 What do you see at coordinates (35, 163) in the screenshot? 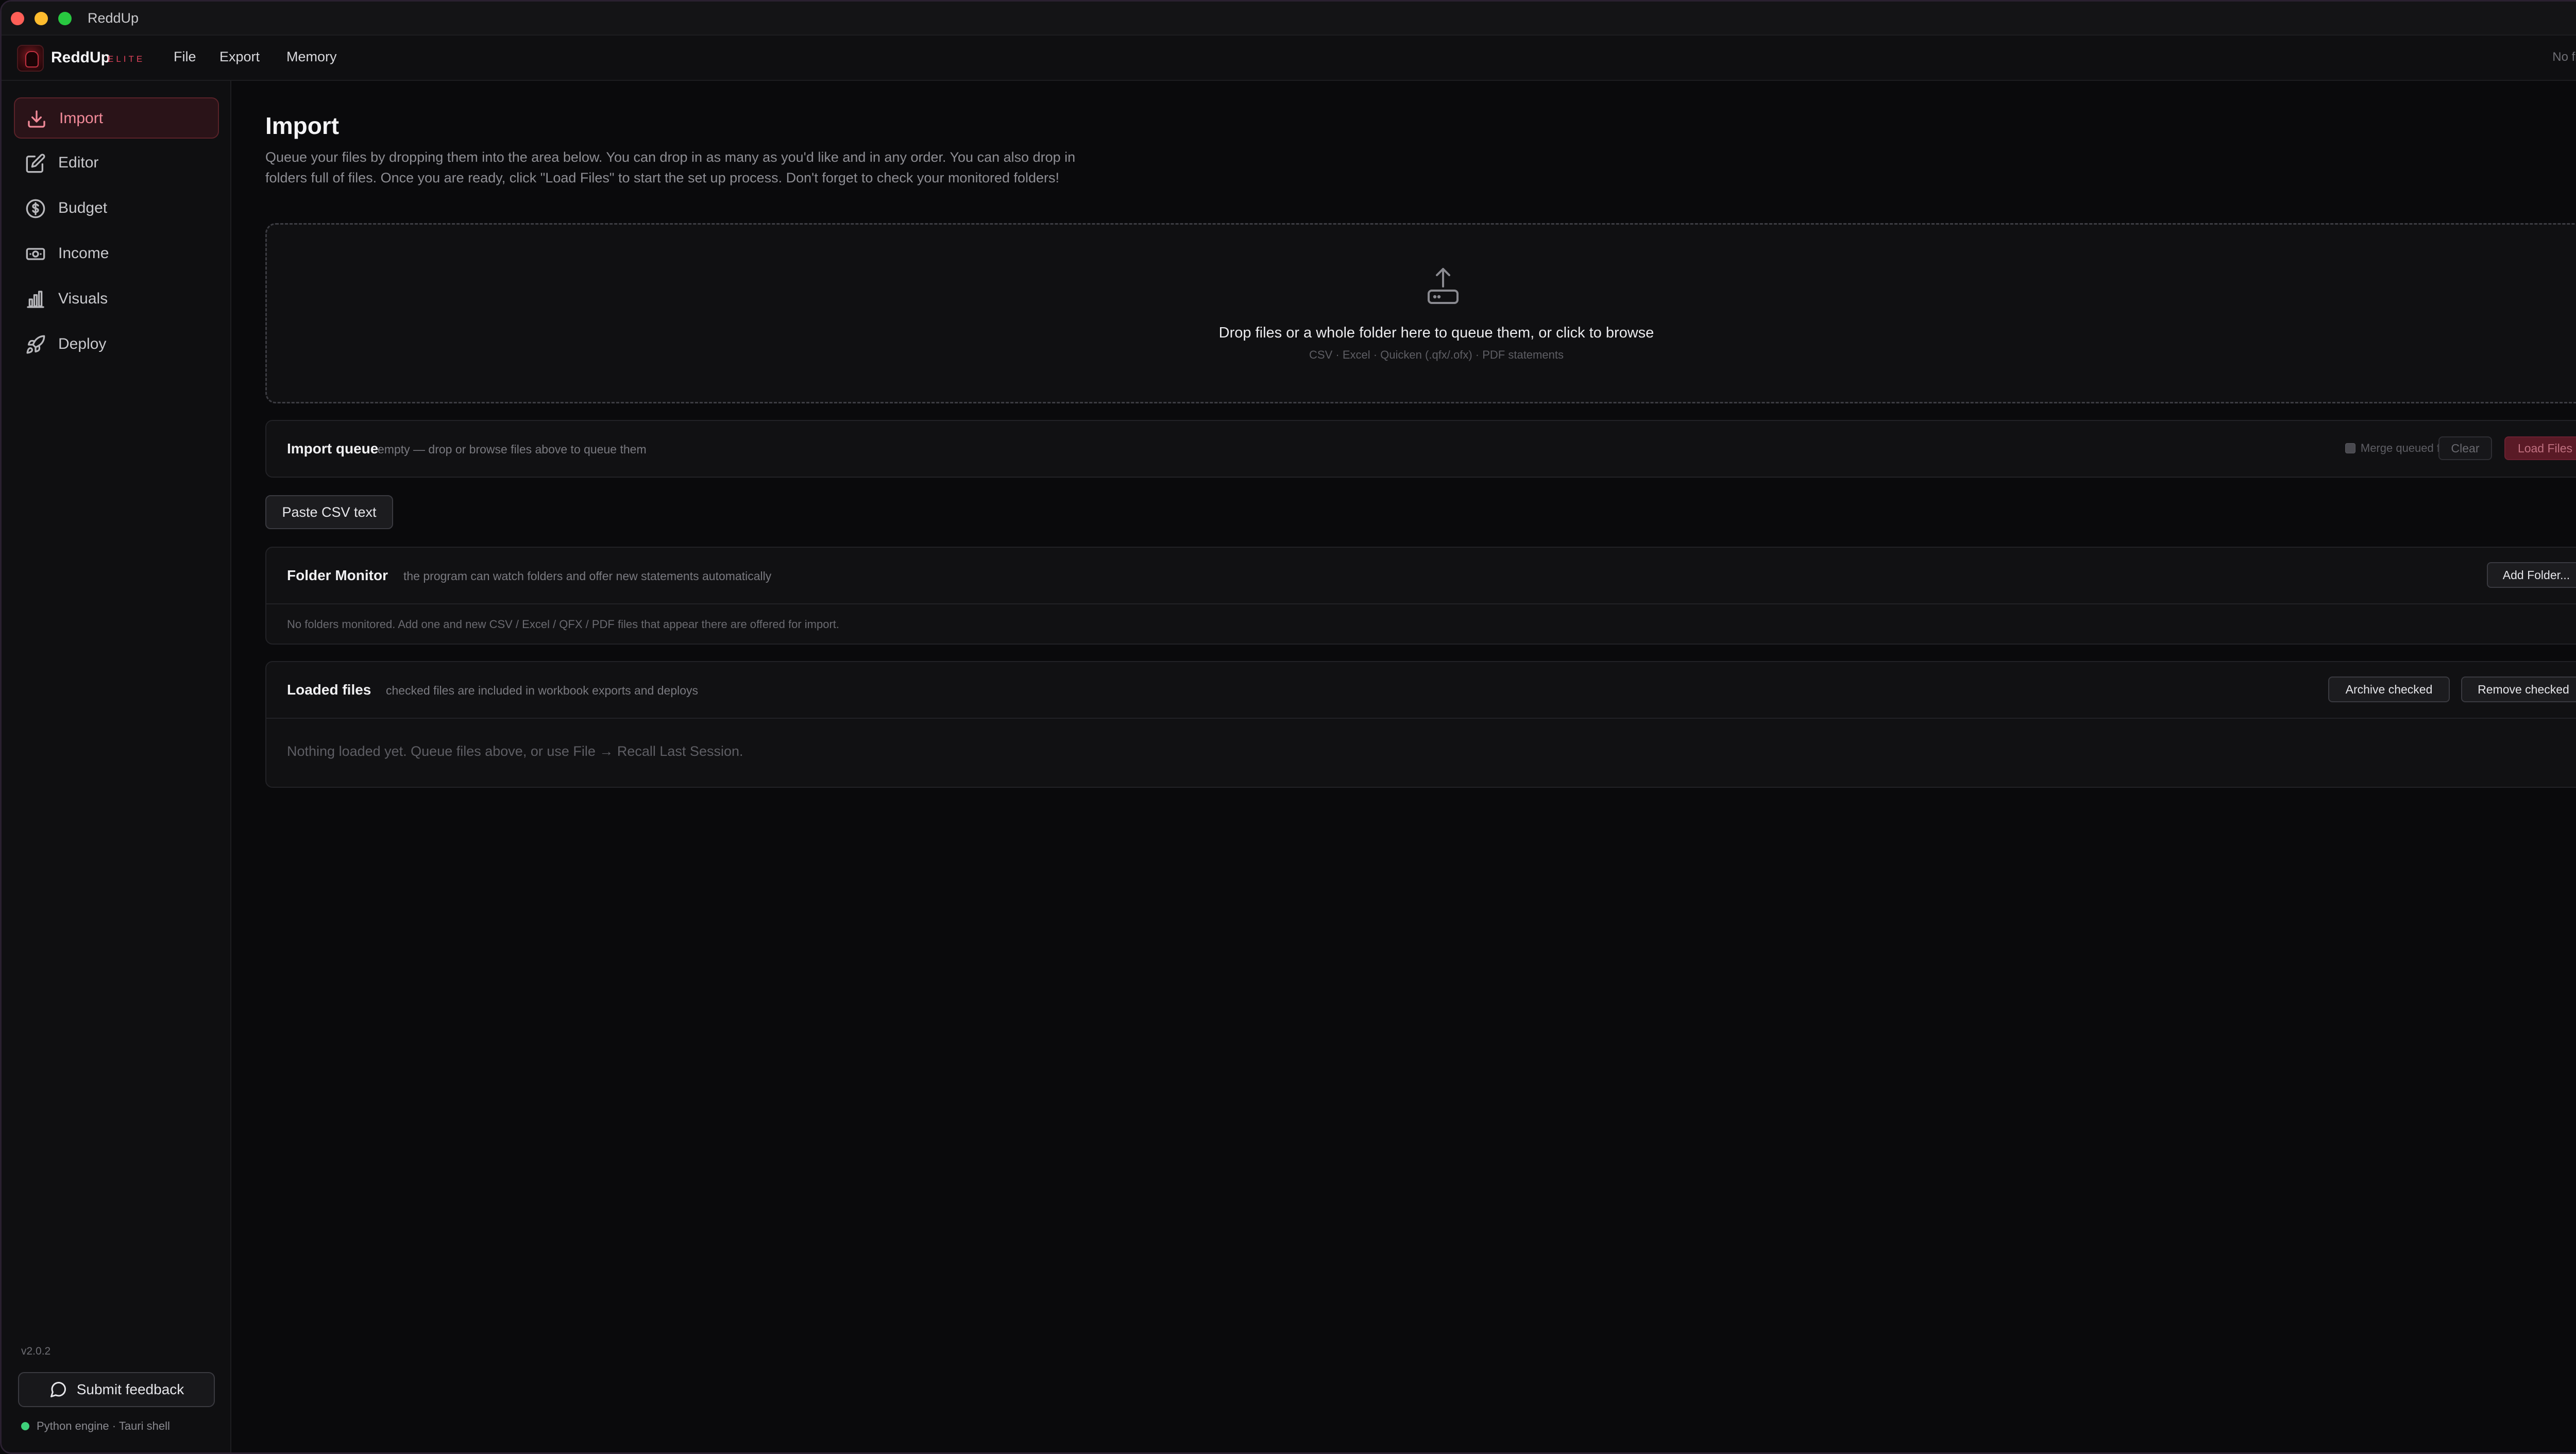
I see `edit-icon` at bounding box center [35, 163].